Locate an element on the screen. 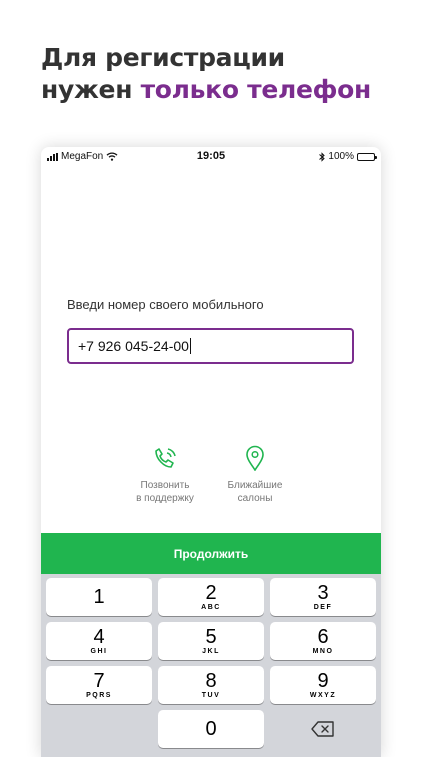  key-0: 0 is located at coordinates (211, 729).